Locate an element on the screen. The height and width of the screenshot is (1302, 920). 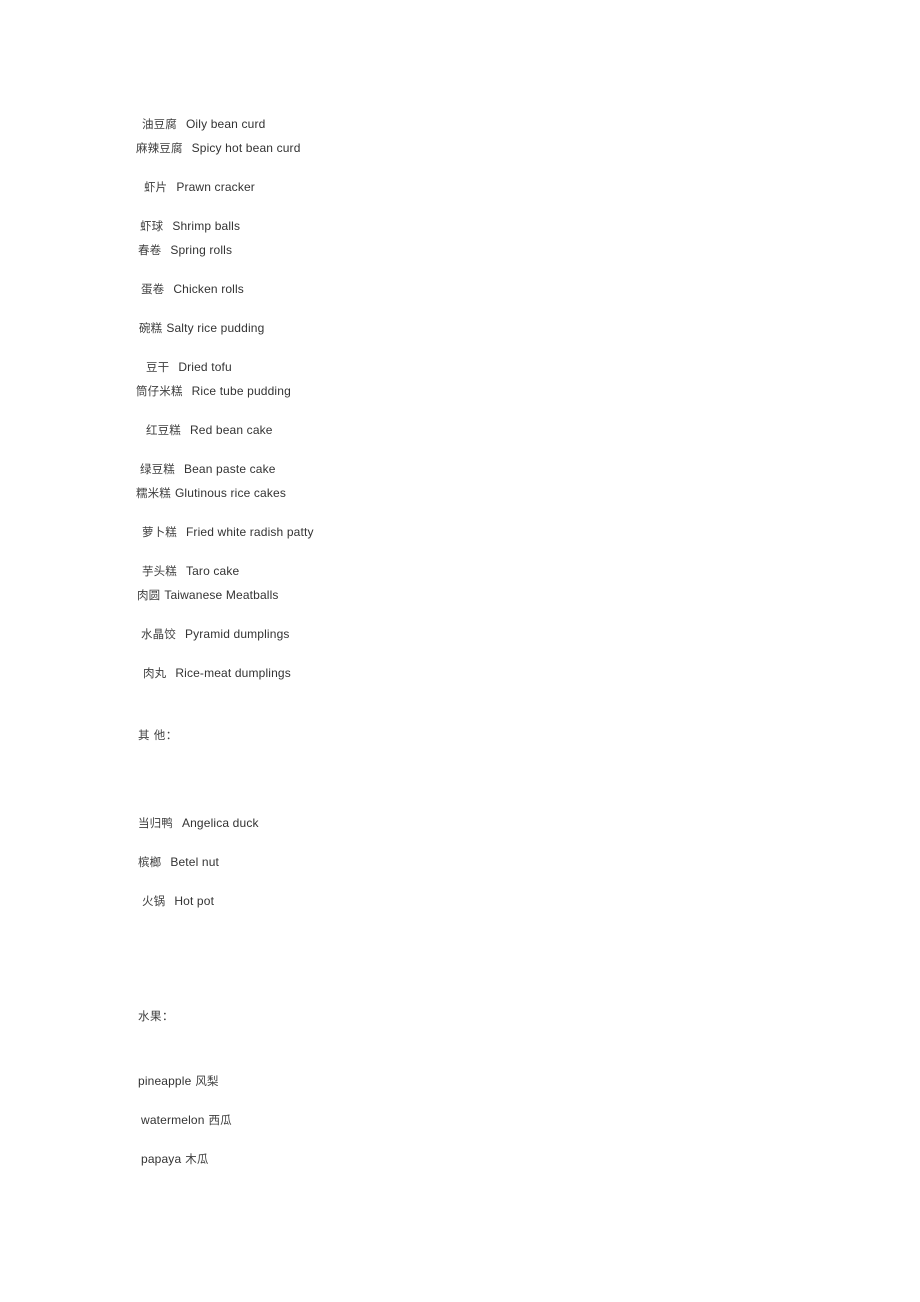
glossary-entry: 槟榔 Betel nut is located at coordinates (178, 862).